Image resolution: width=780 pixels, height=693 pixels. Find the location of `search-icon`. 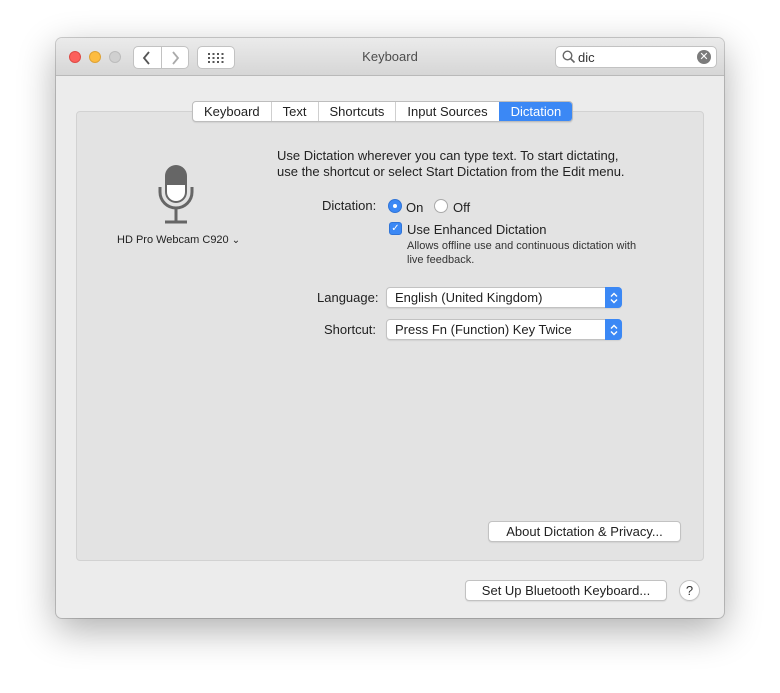

search-icon is located at coordinates (569, 57).